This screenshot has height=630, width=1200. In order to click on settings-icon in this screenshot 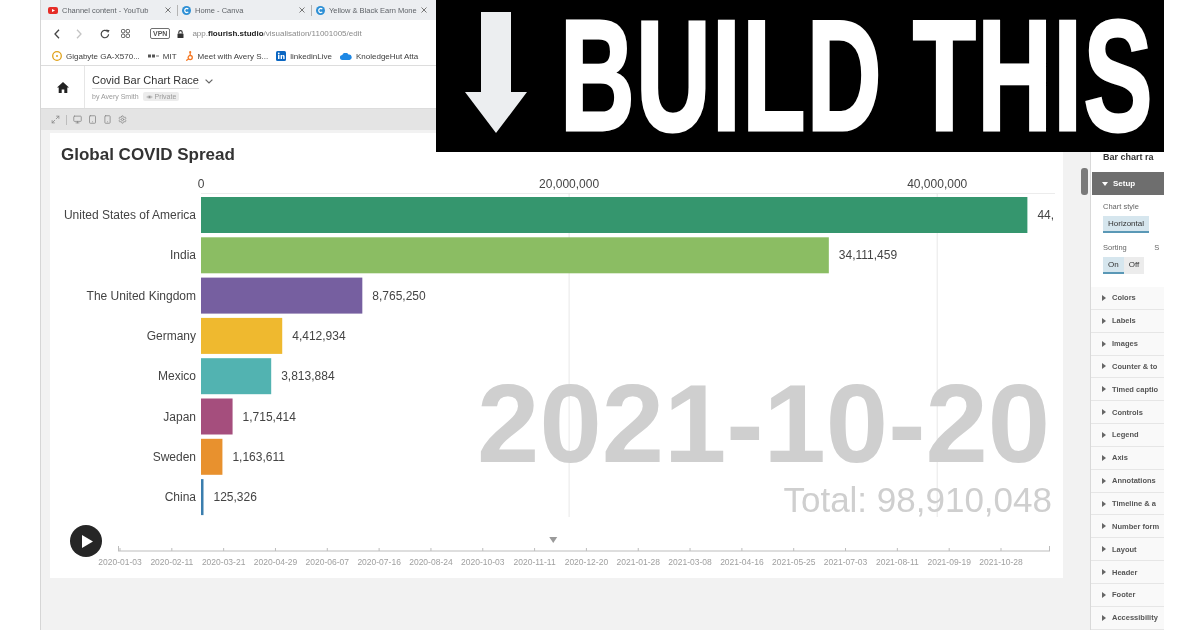, I will do `click(122, 119)`.